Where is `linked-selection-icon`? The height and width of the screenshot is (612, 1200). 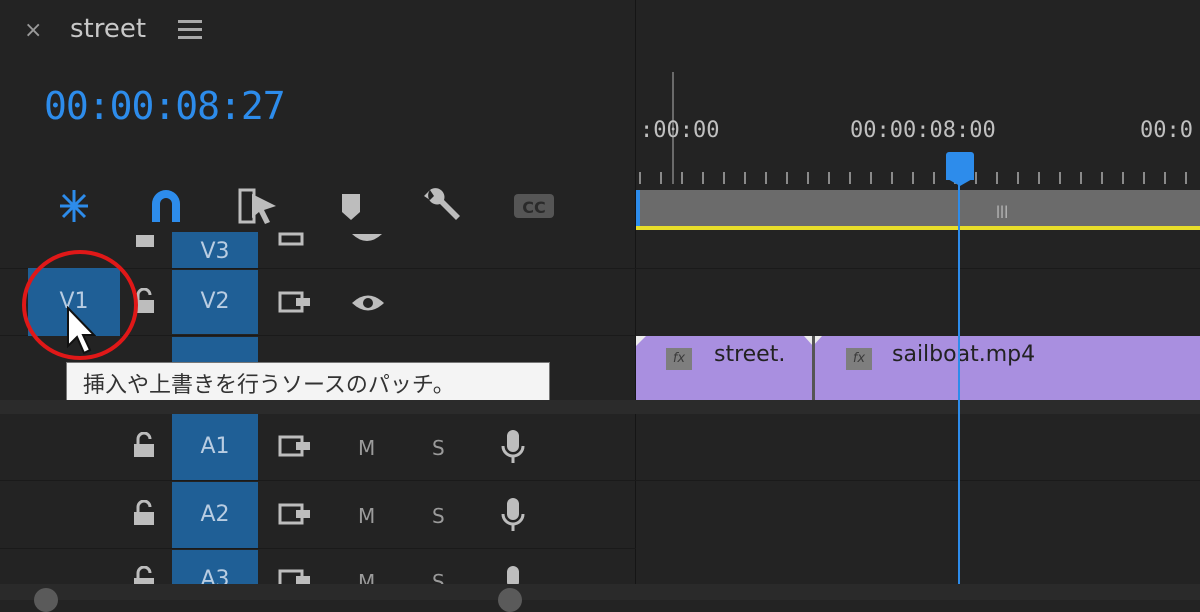 linked-selection-icon is located at coordinates (259, 206).